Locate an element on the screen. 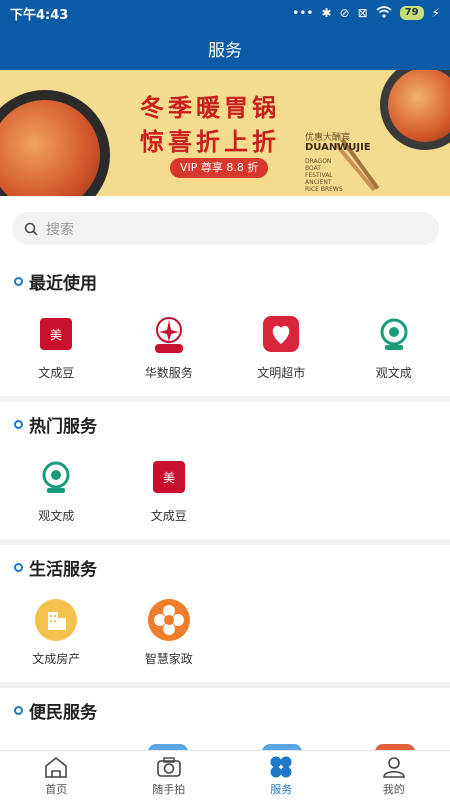 The height and width of the screenshot is (800, 450). vibrate-icon: ⊘ is located at coordinates (344, 13).